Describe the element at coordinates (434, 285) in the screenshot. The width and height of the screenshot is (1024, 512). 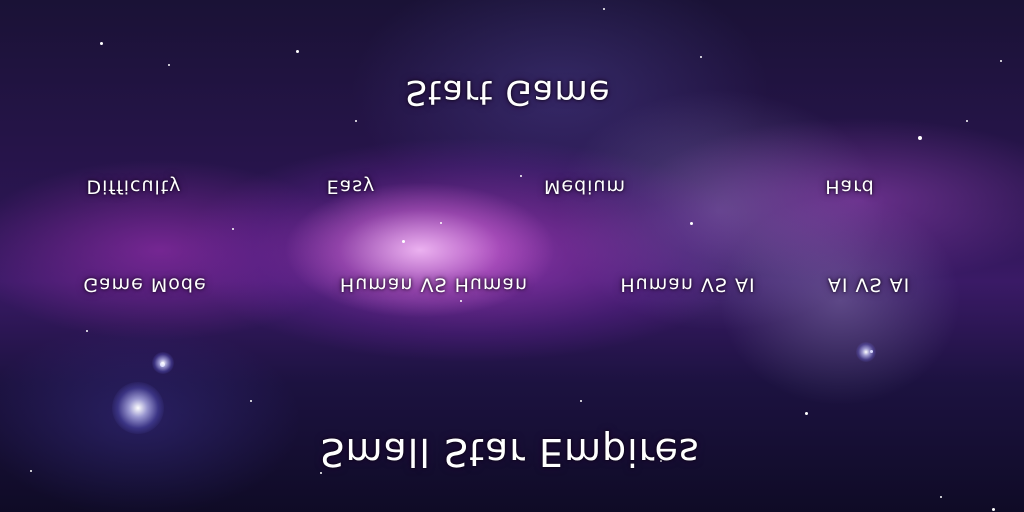
I see `game-mode-option-human-vs-human: Human VS Human` at that location.